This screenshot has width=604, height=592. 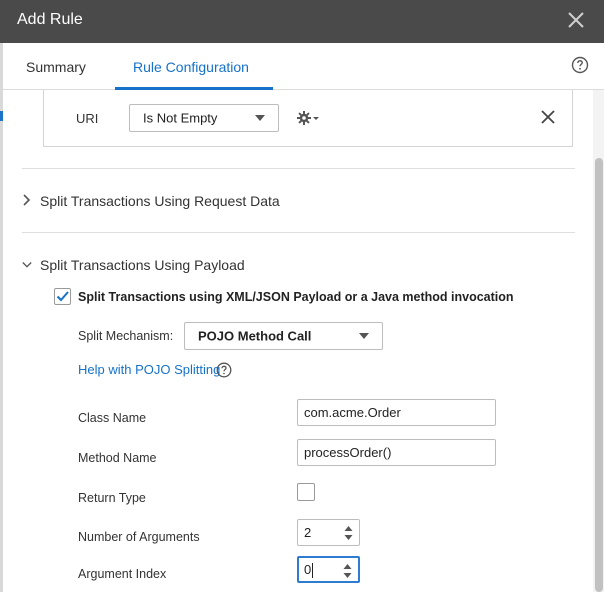 I want to click on argument-index-label: Argument Index, so click(x=122, y=574).